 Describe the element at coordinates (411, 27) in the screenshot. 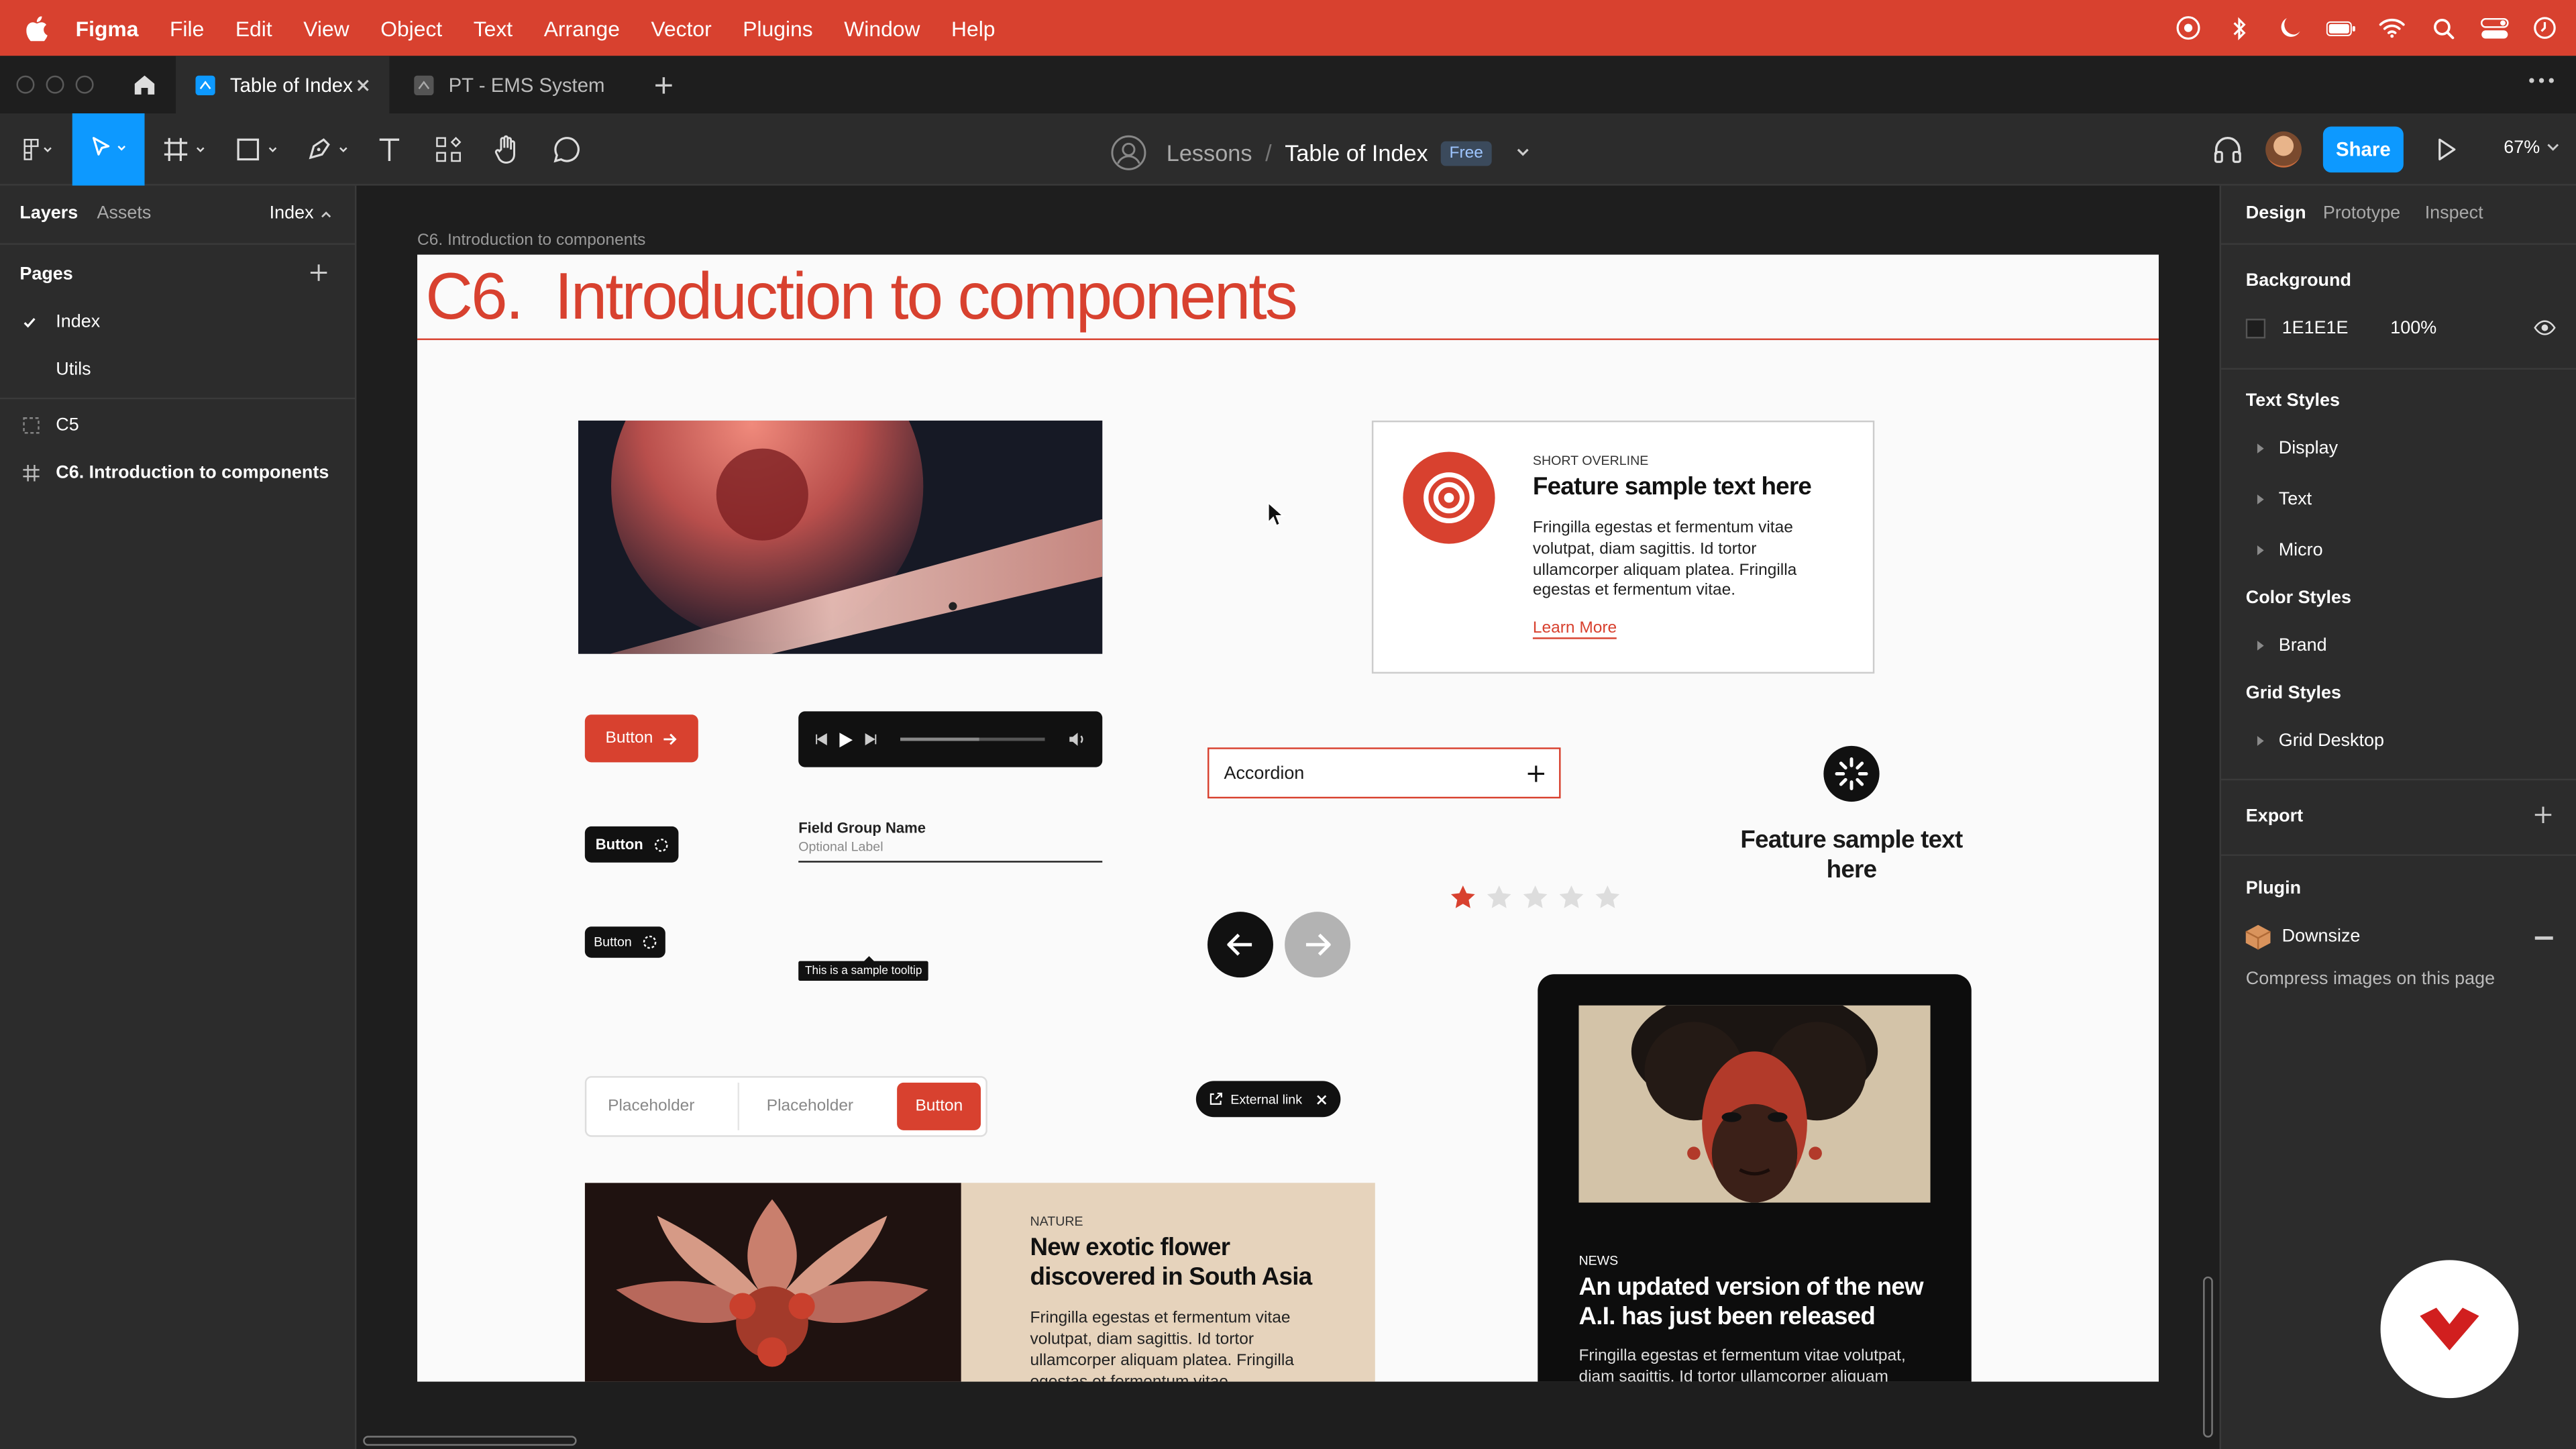

I see `menu-object: Object` at that location.